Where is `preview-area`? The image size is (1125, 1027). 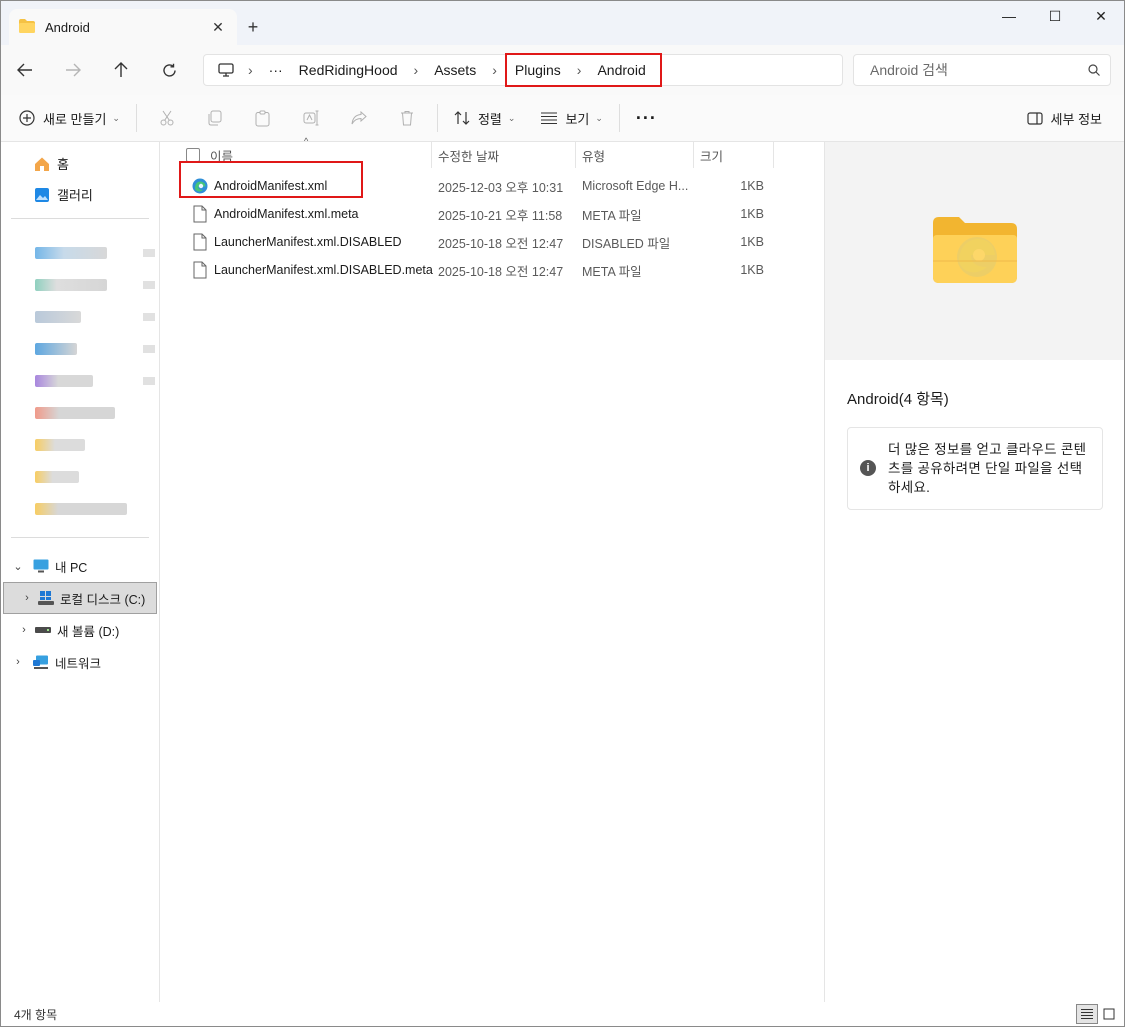
preview-area is located at coordinates (974, 251).